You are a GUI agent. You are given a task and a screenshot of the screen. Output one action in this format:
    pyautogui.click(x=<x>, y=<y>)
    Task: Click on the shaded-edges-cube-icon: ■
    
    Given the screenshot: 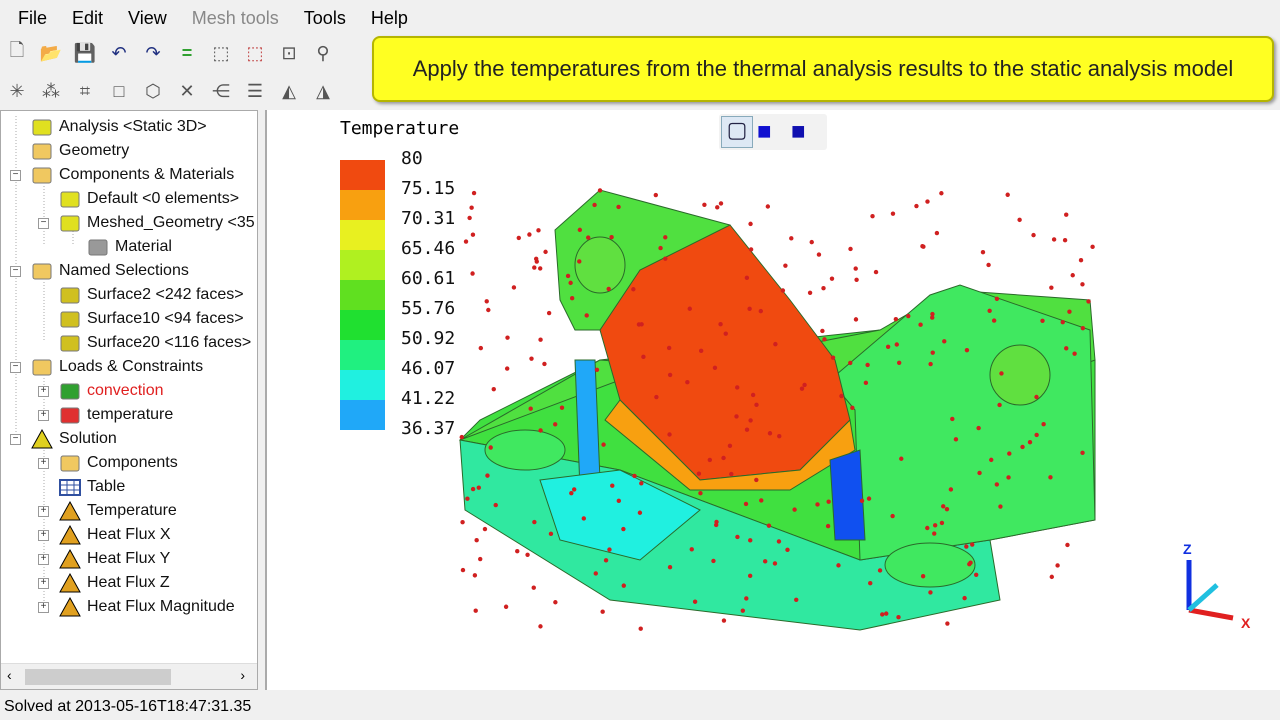 What is the action you would take?
    pyautogui.click(x=764, y=132)
    